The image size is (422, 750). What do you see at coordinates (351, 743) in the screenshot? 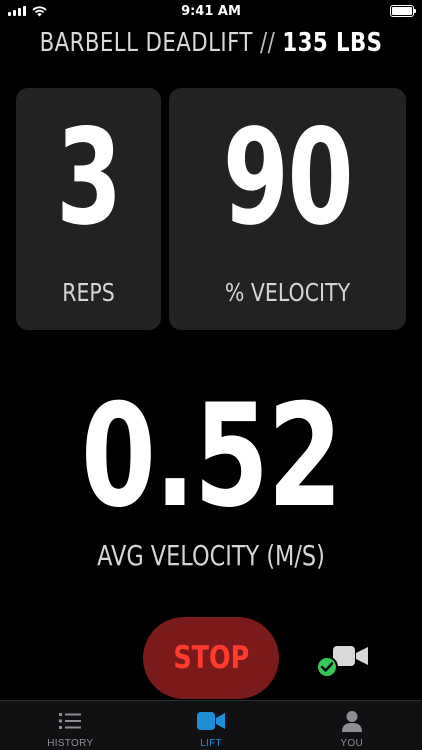
I see `tab-you-label: YOU` at bounding box center [351, 743].